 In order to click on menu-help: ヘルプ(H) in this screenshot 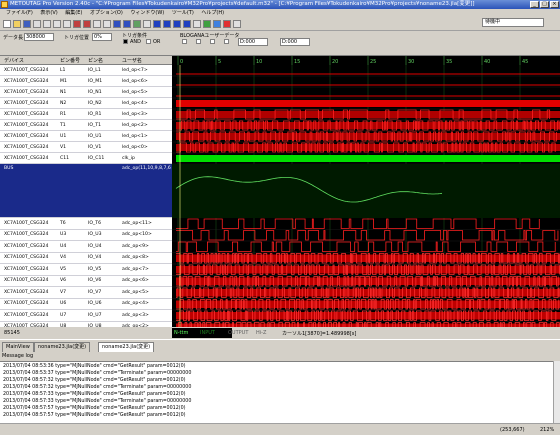, I will do `click(212, 13)`.